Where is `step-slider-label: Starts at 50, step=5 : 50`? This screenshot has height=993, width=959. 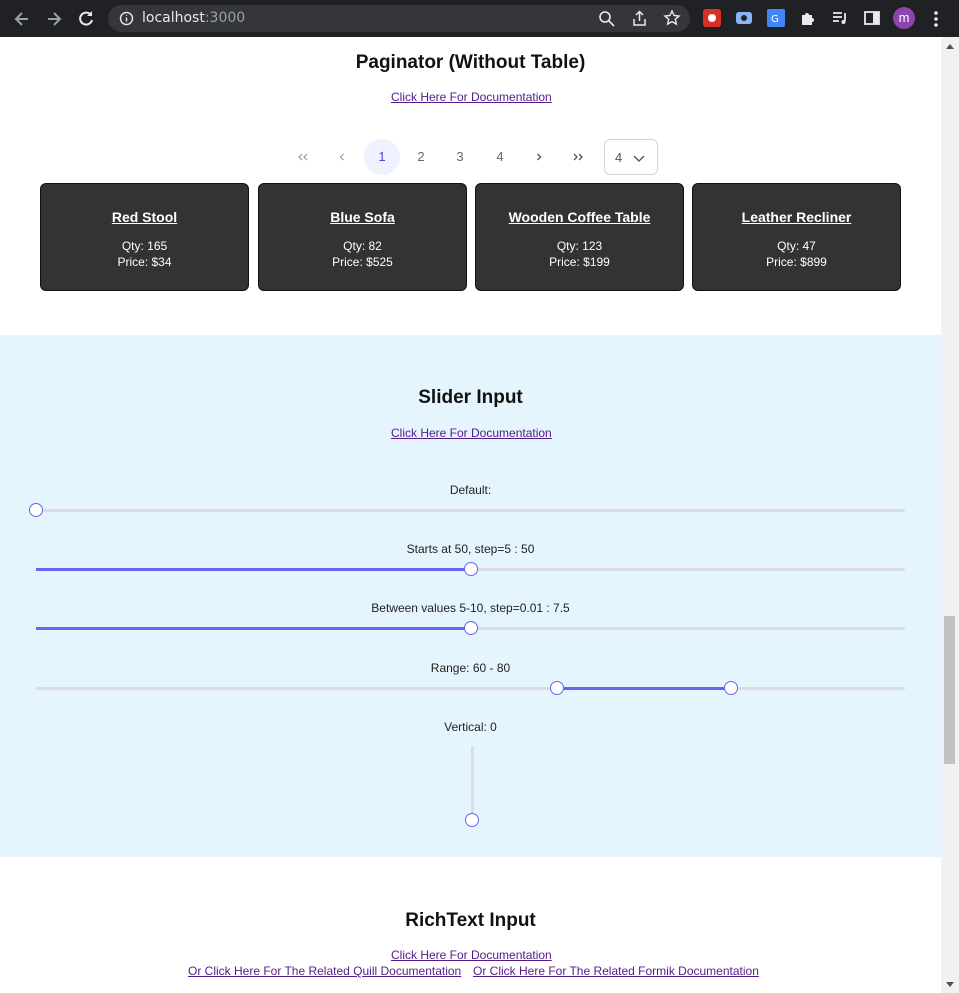 step-slider-label: Starts at 50, step=5 : 50 is located at coordinates (470, 549).